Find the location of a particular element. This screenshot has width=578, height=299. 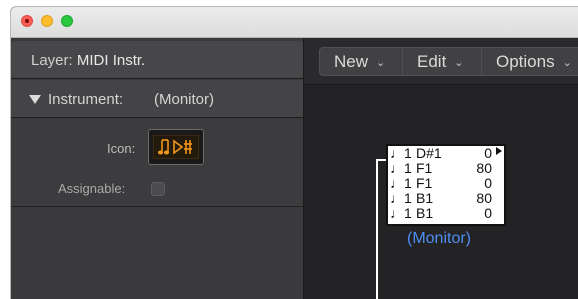

monitor-icon is located at coordinates (176, 147).